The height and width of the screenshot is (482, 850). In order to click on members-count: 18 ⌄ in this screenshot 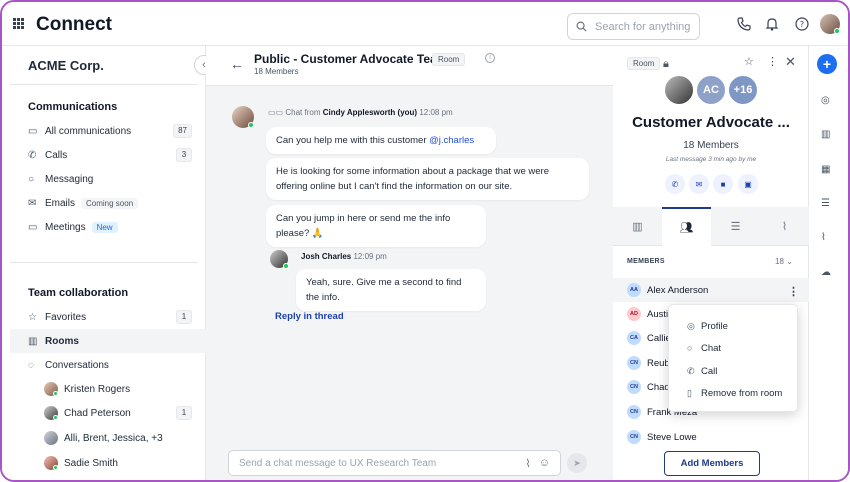, I will do `click(784, 261)`.